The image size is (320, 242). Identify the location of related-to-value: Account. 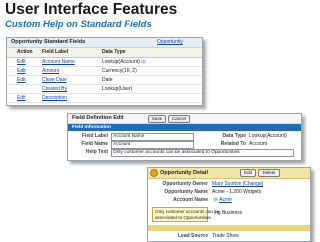
(258, 144).